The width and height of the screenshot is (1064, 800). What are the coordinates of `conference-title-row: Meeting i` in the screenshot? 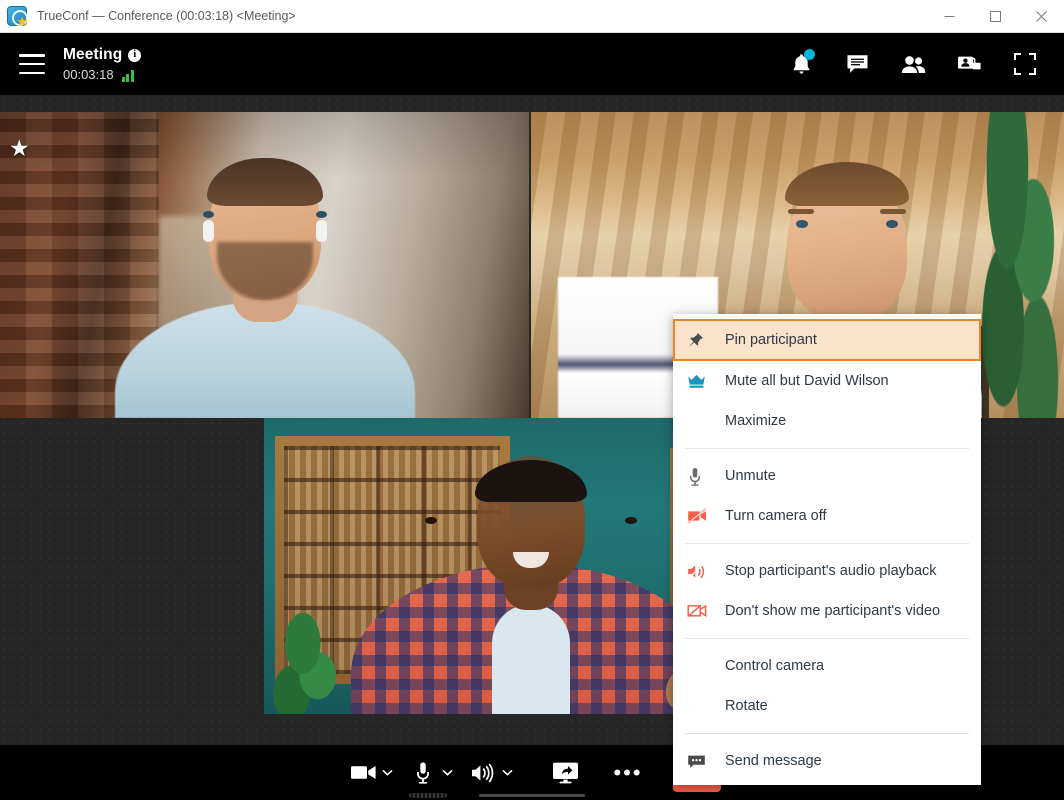 It's located at (102, 55).